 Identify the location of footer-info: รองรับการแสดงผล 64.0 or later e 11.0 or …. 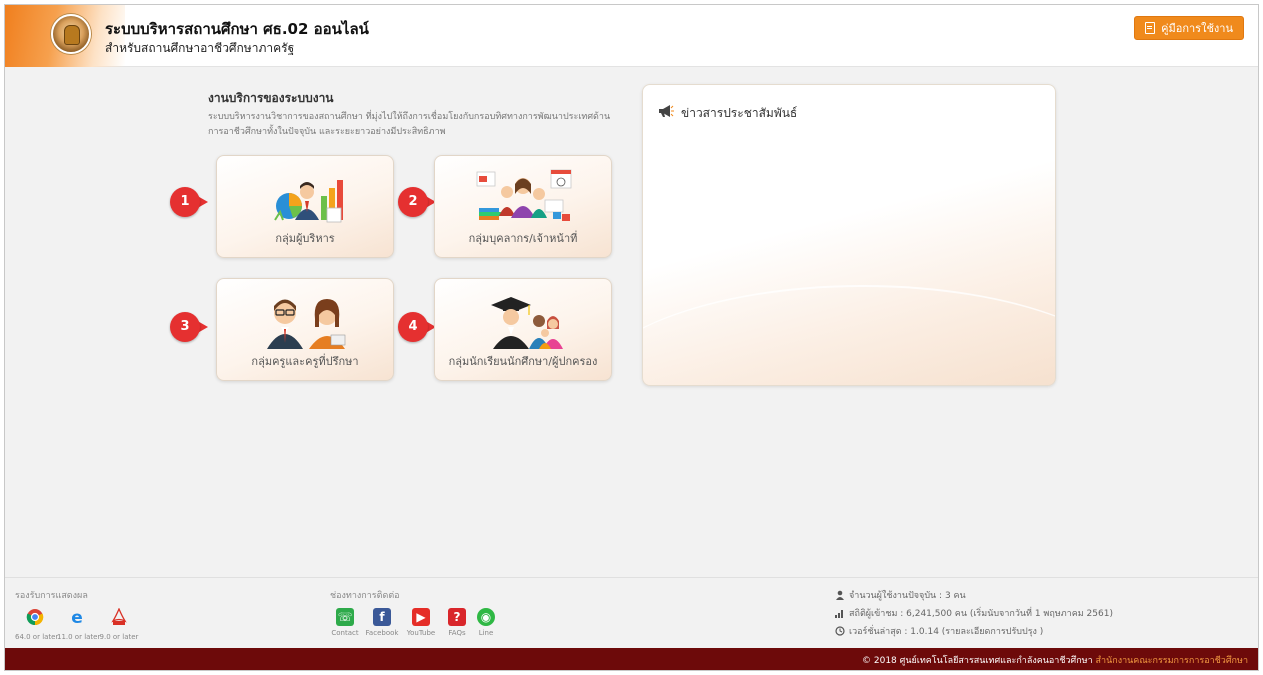
(631, 613).